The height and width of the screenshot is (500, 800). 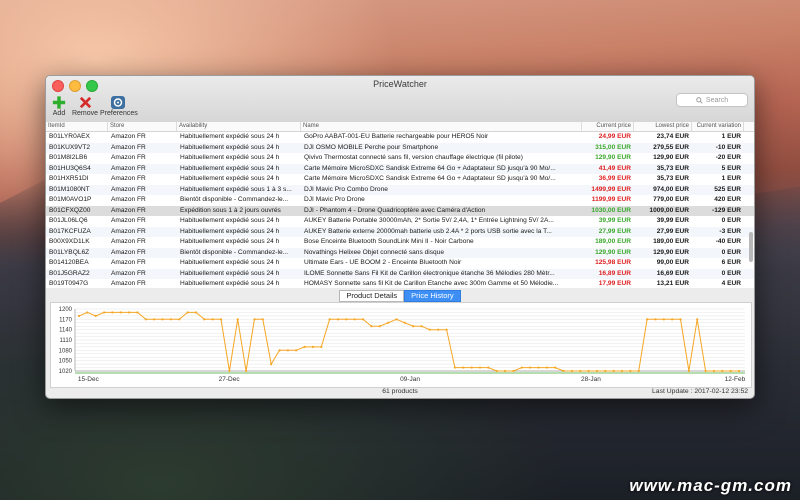 What do you see at coordinates (671, 157) in the screenshot?
I see `cell-lowest-price: 129,90 EUR` at bounding box center [671, 157].